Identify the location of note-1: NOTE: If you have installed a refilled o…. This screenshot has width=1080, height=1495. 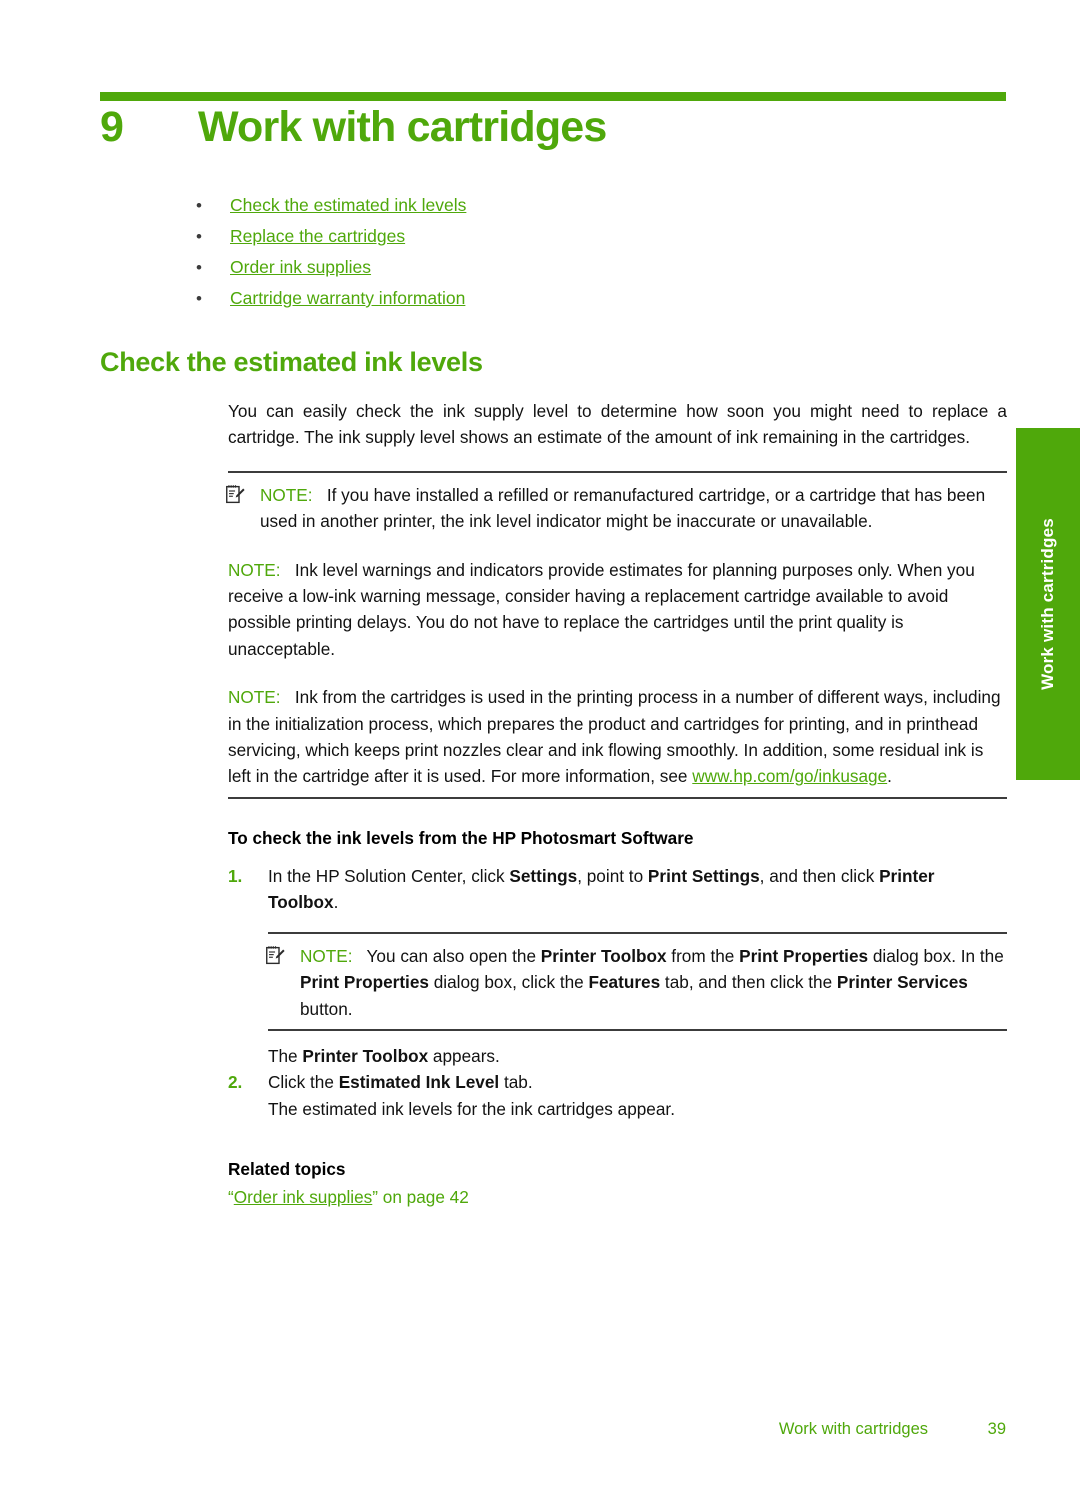
(616, 507).